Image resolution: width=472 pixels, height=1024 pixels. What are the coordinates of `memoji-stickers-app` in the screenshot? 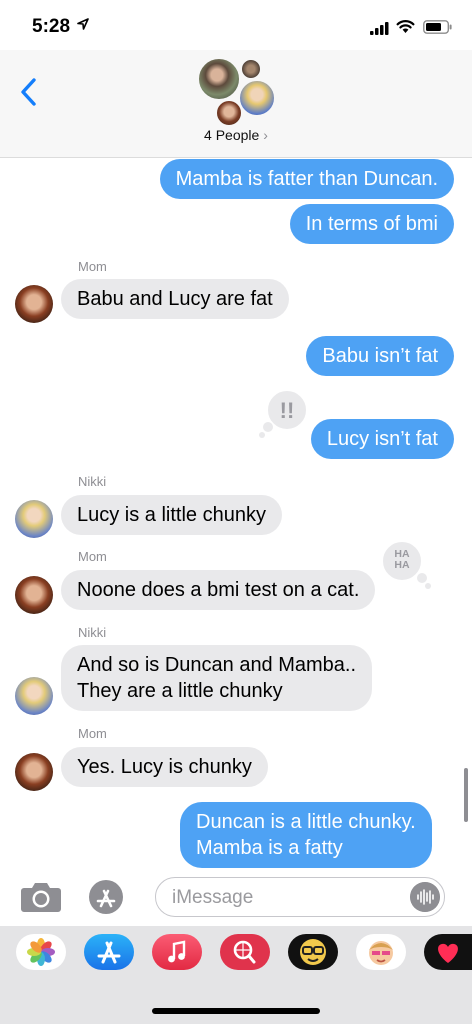 It's located at (381, 952).